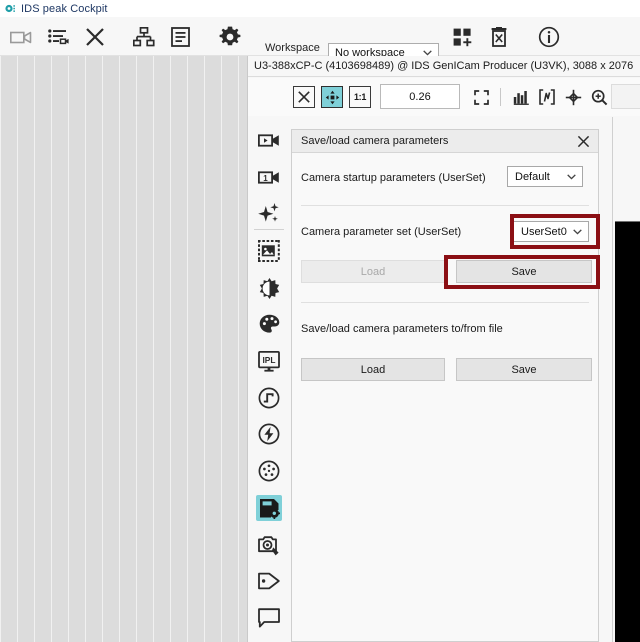 This screenshot has width=640, height=642. What do you see at coordinates (269, 229) in the screenshot?
I see `sidebar-separator` at bounding box center [269, 229].